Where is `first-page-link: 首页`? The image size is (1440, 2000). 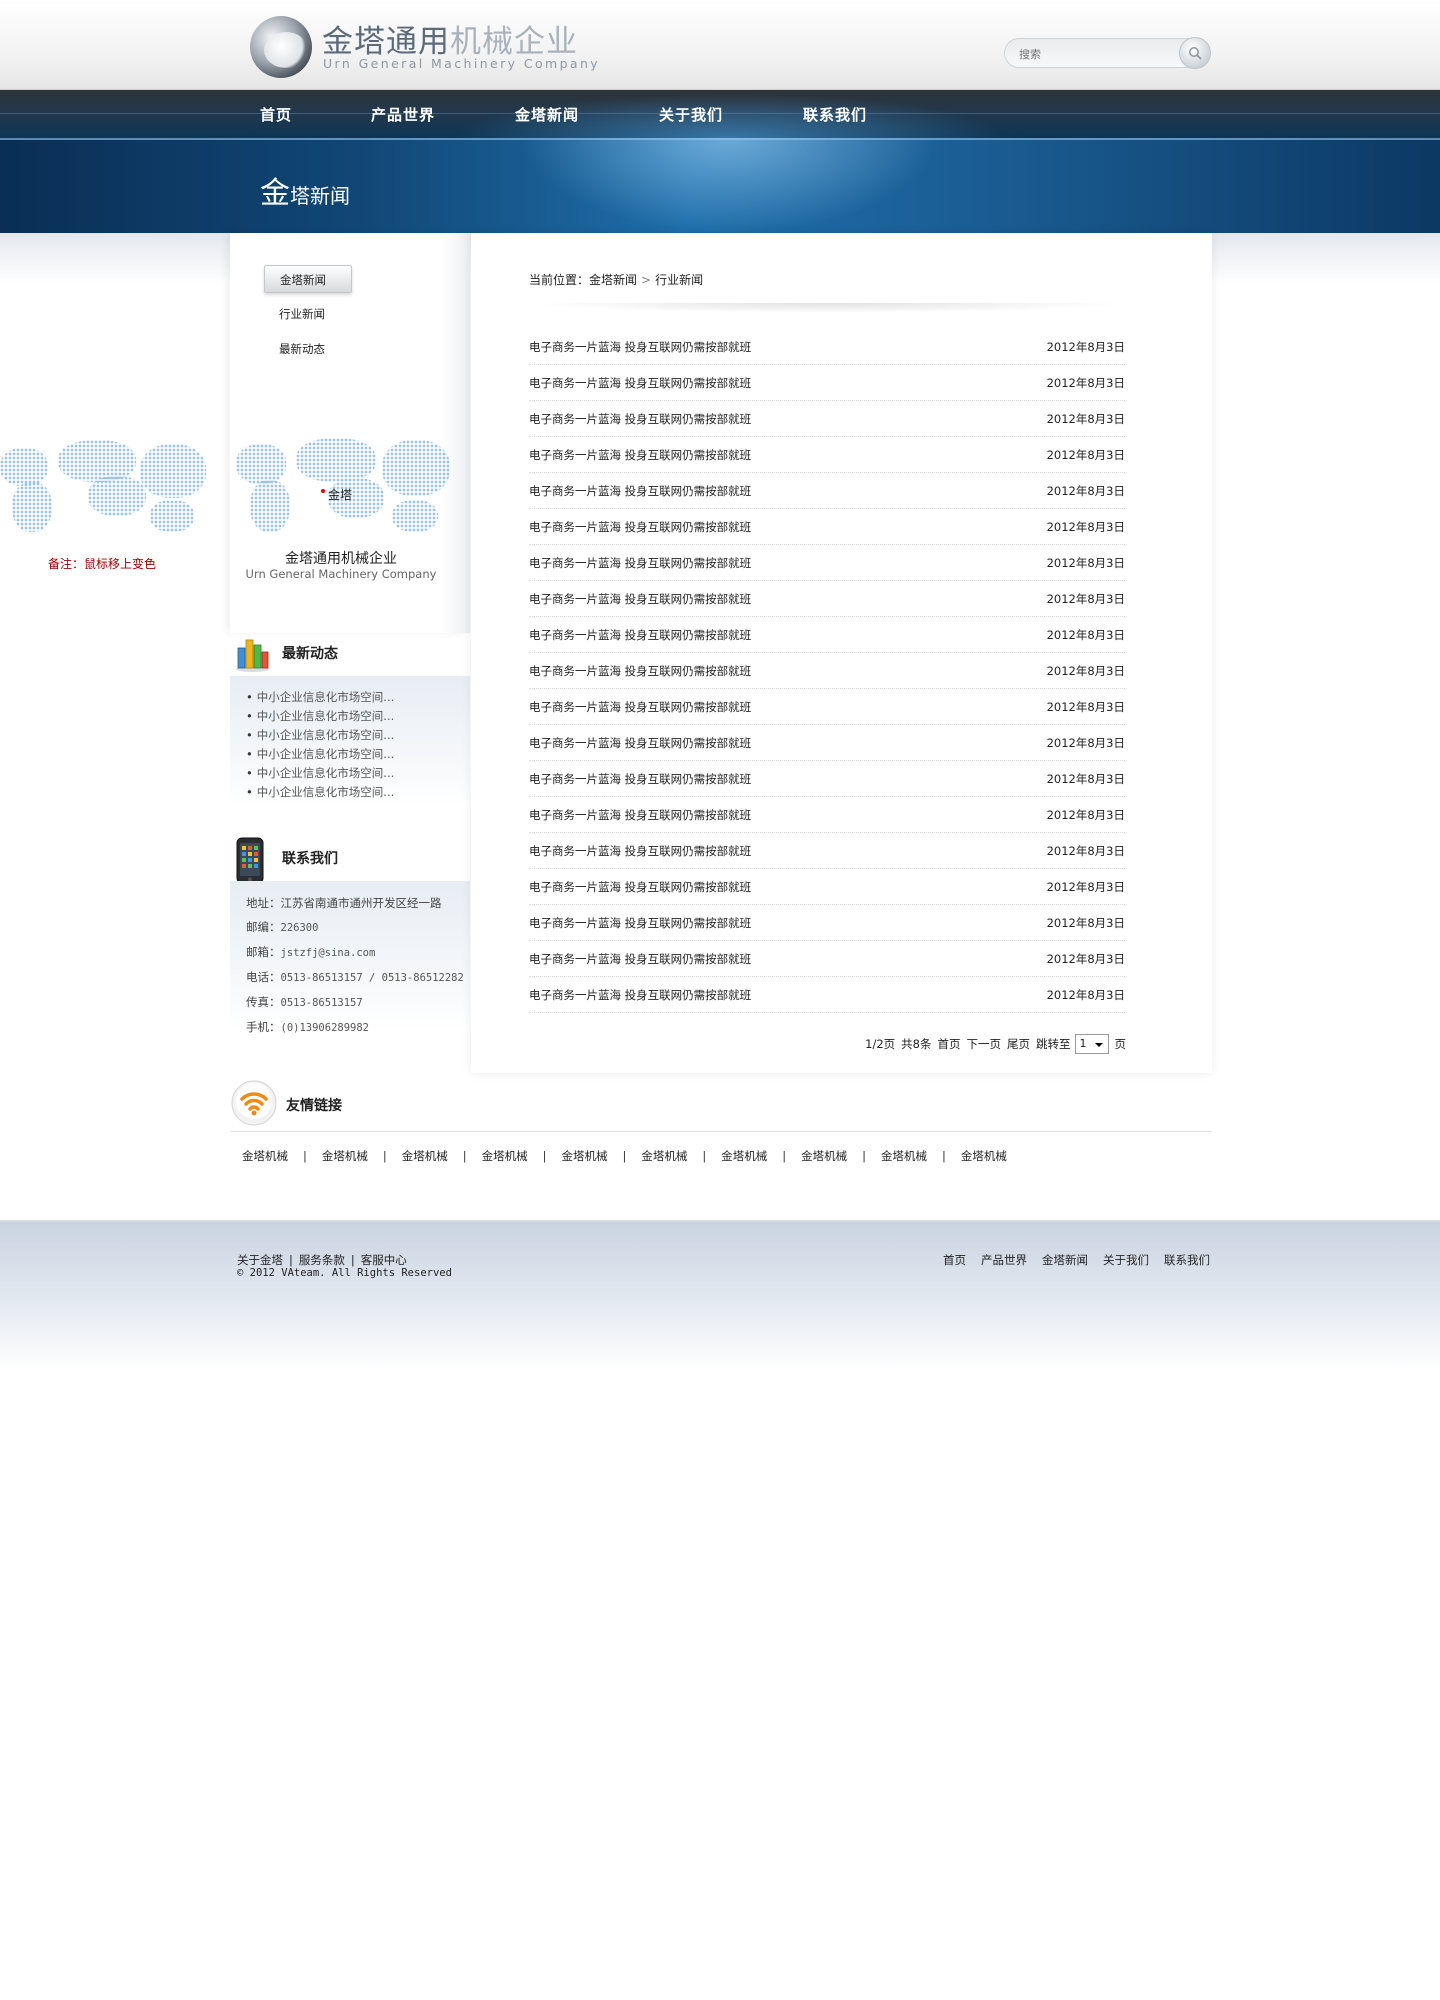 first-page-link: 首页 is located at coordinates (949, 1044).